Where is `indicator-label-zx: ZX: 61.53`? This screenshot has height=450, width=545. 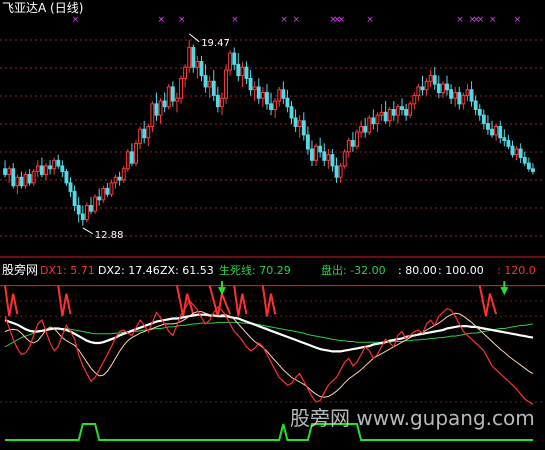 indicator-label-zx: ZX: 61.53 is located at coordinates (187, 270).